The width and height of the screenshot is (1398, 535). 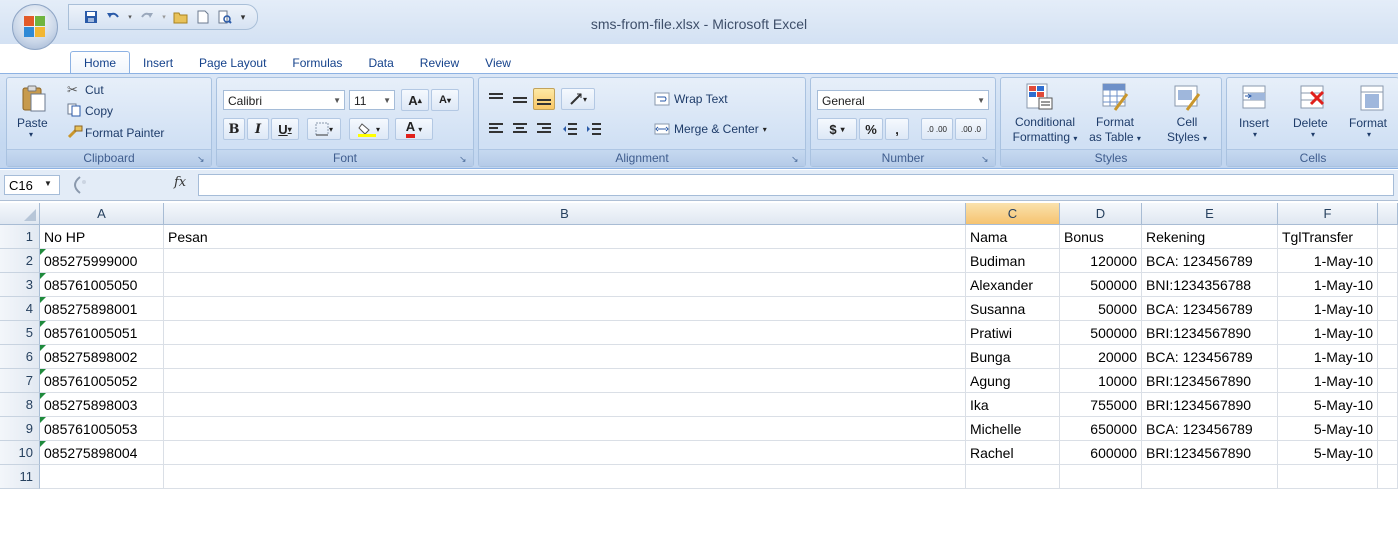 What do you see at coordinates (565, 453) in the screenshot?
I see `cell-b10` at bounding box center [565, 453].